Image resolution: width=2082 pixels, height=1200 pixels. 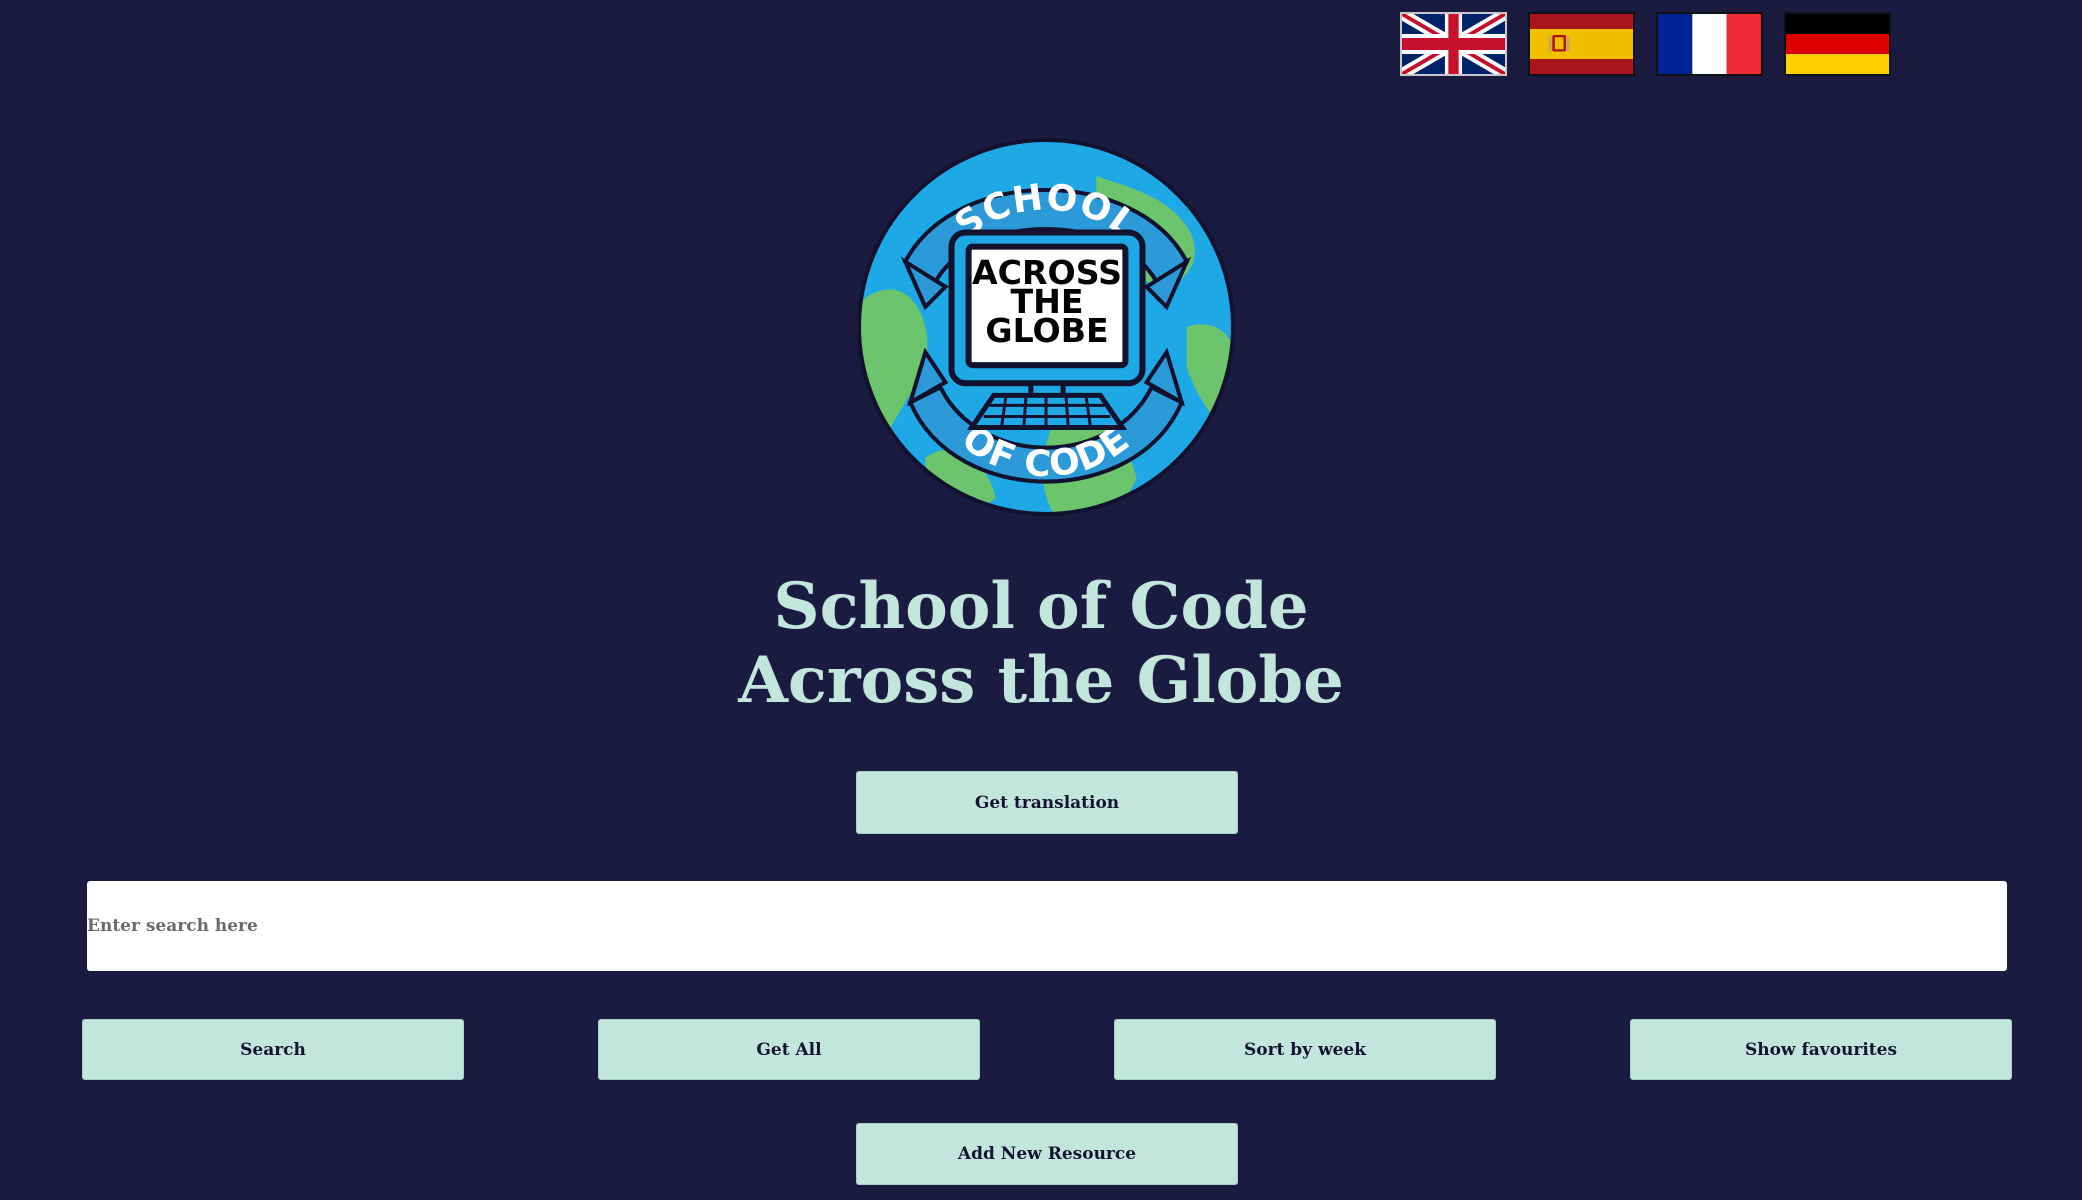 I want to click on get-all-button: Get All, so click(x=789, y=1049).